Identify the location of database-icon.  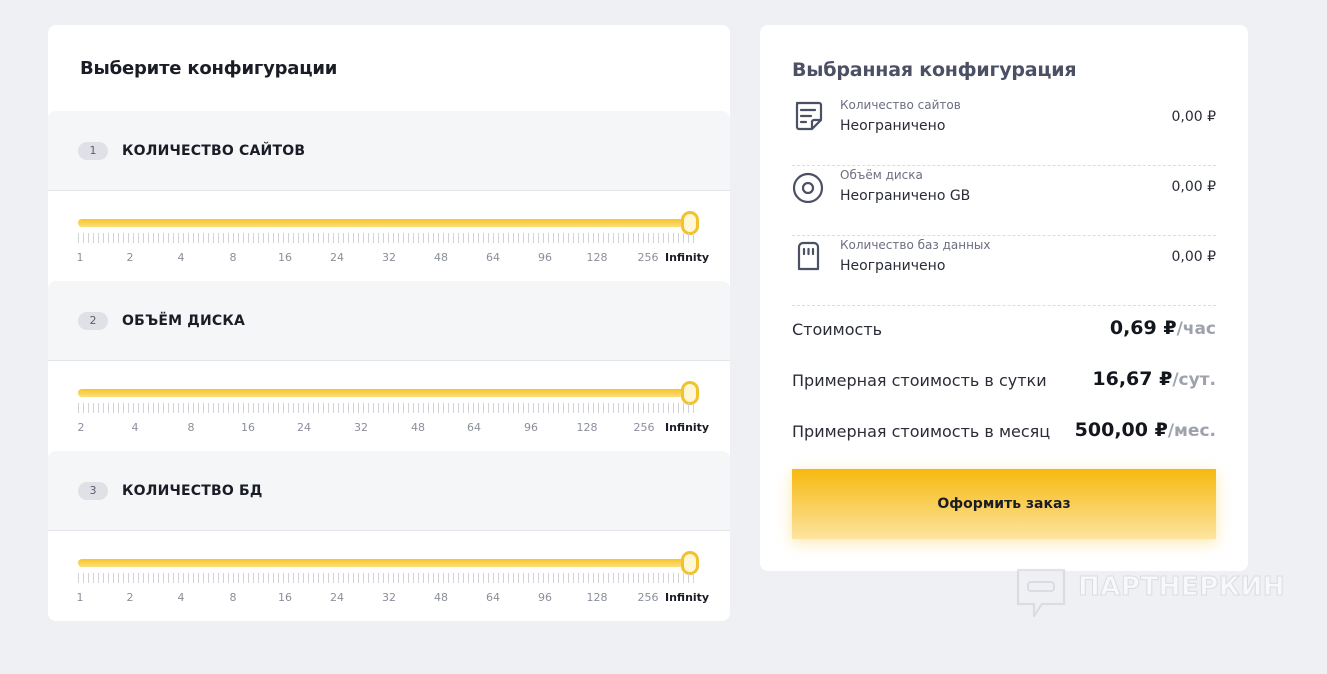
(808, 256).